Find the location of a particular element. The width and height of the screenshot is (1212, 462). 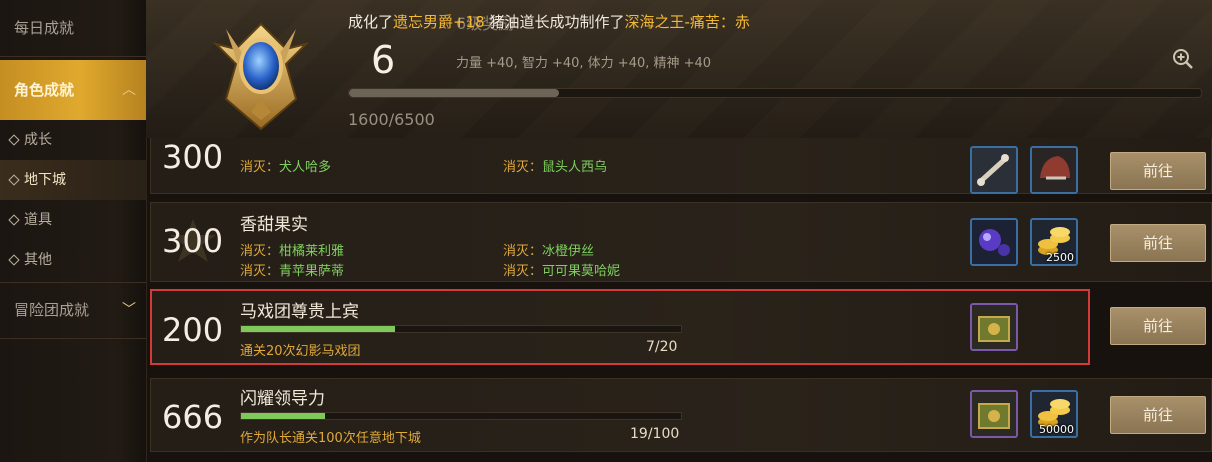

sidebar: 每日成就 角色成就 ︿ 成长 地下城 道具 其他 冒险团成就 ﹀ is located at coordinates (73, 231).